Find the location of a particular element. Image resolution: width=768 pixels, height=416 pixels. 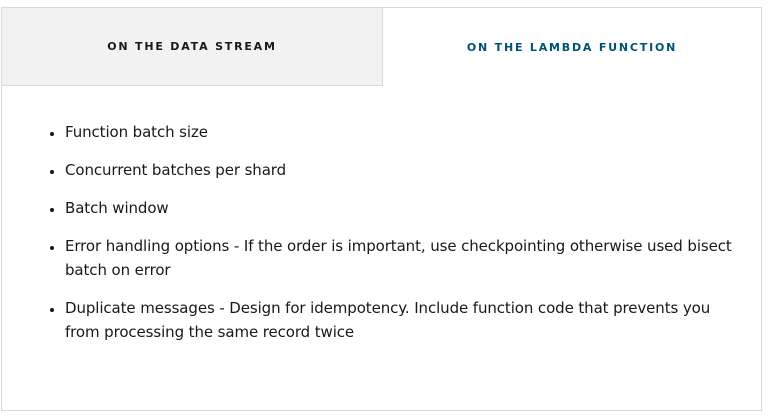

list-item: Concurrent batches per shard is located at coordinates (402, 170).